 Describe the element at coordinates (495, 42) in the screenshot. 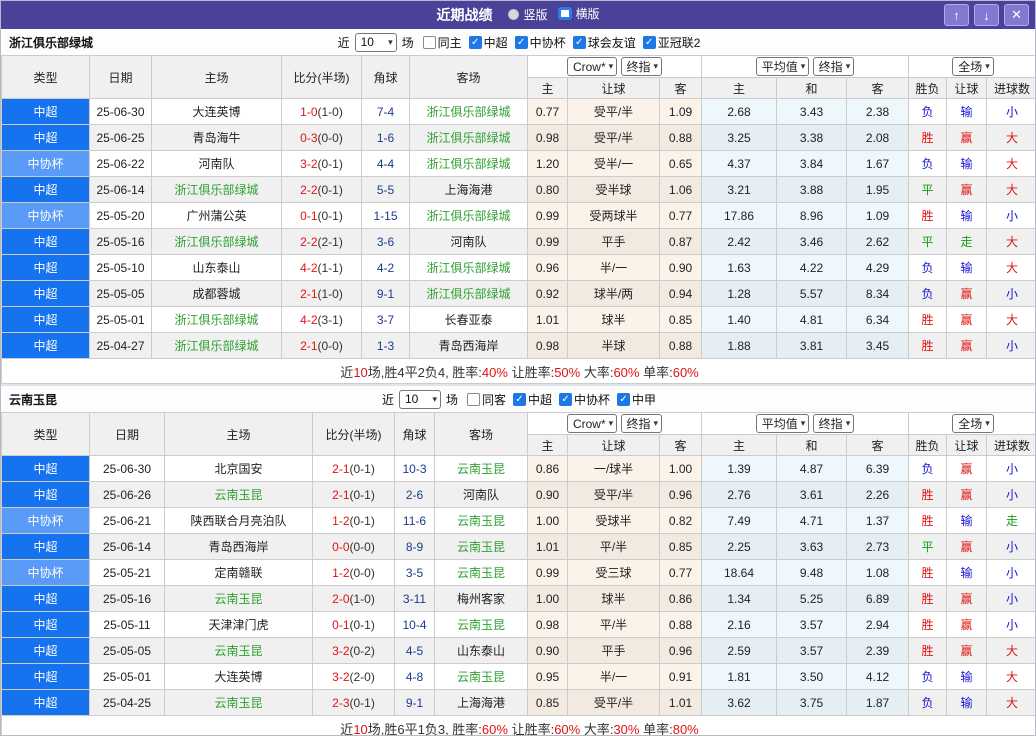

I see `checkbox-label: 中超` at that location.